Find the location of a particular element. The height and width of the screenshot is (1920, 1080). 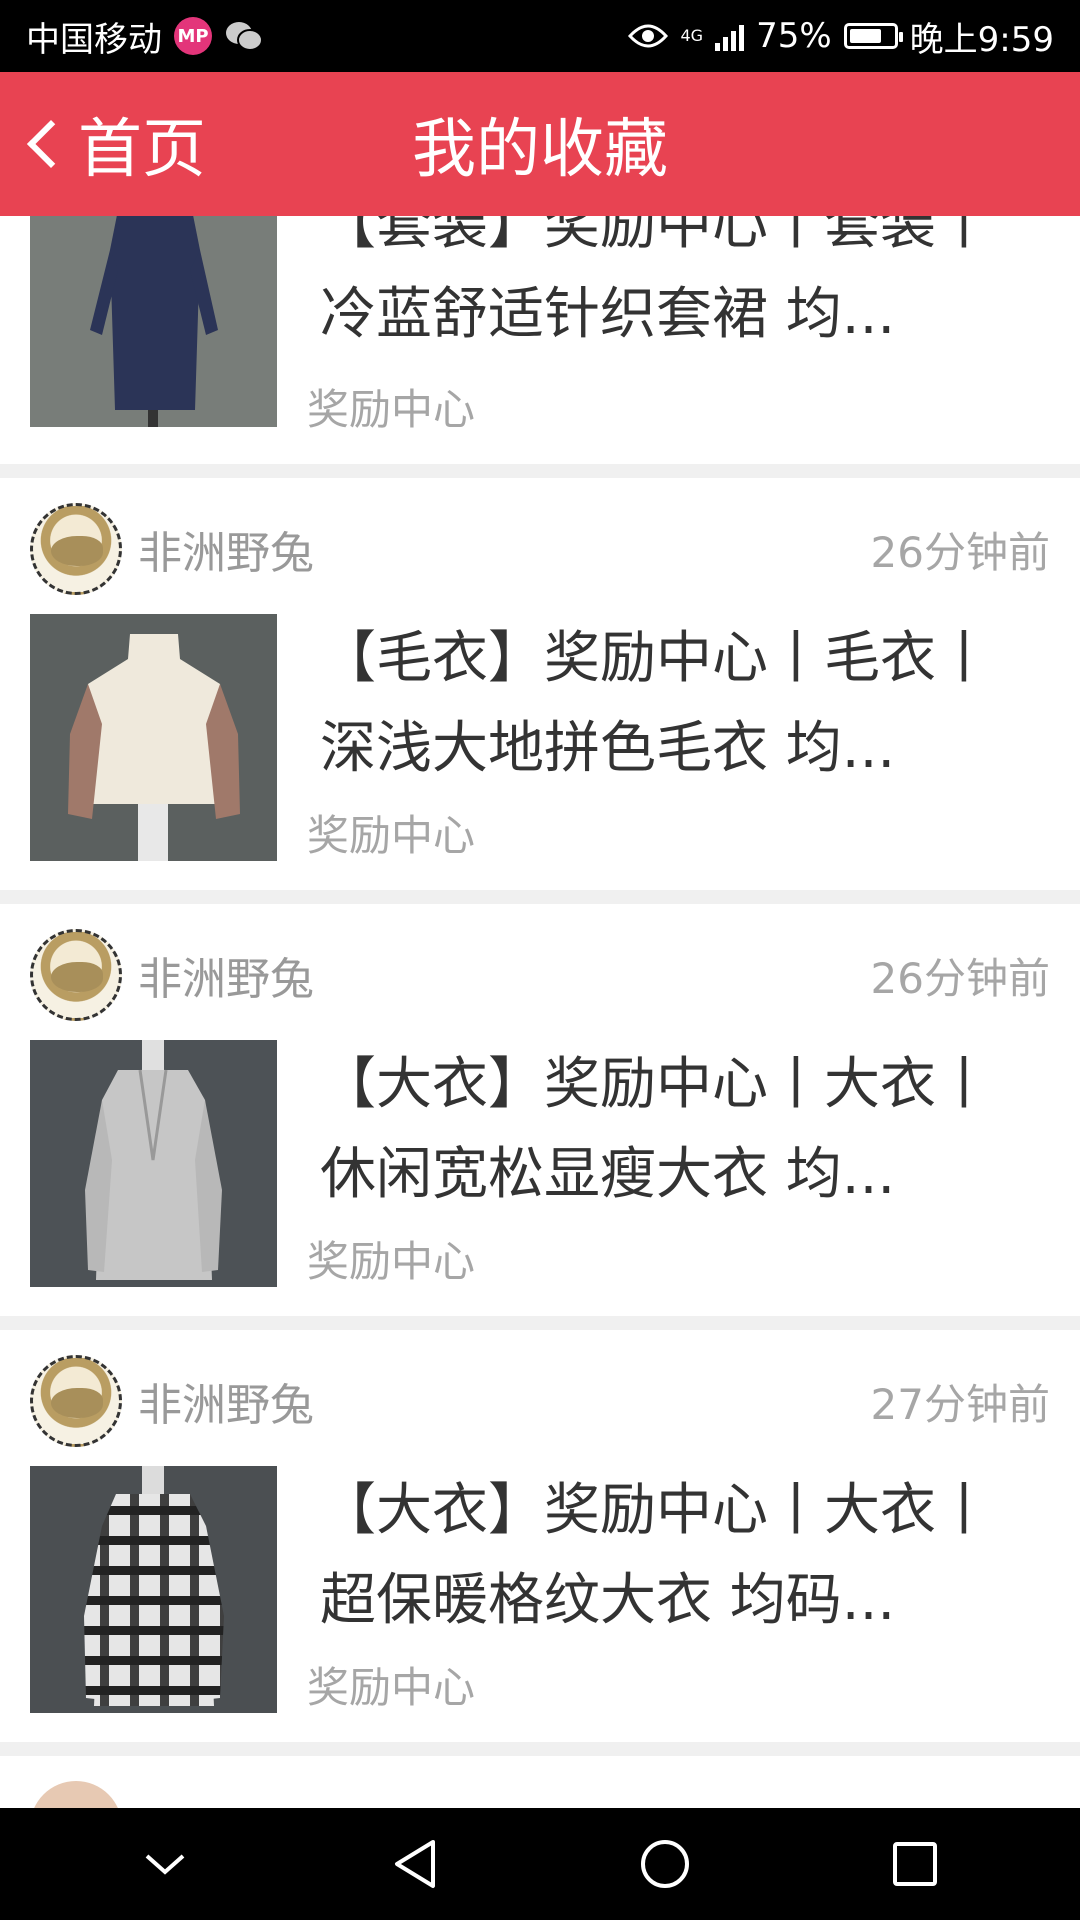

author-row is located at coordinates (540, 1794).